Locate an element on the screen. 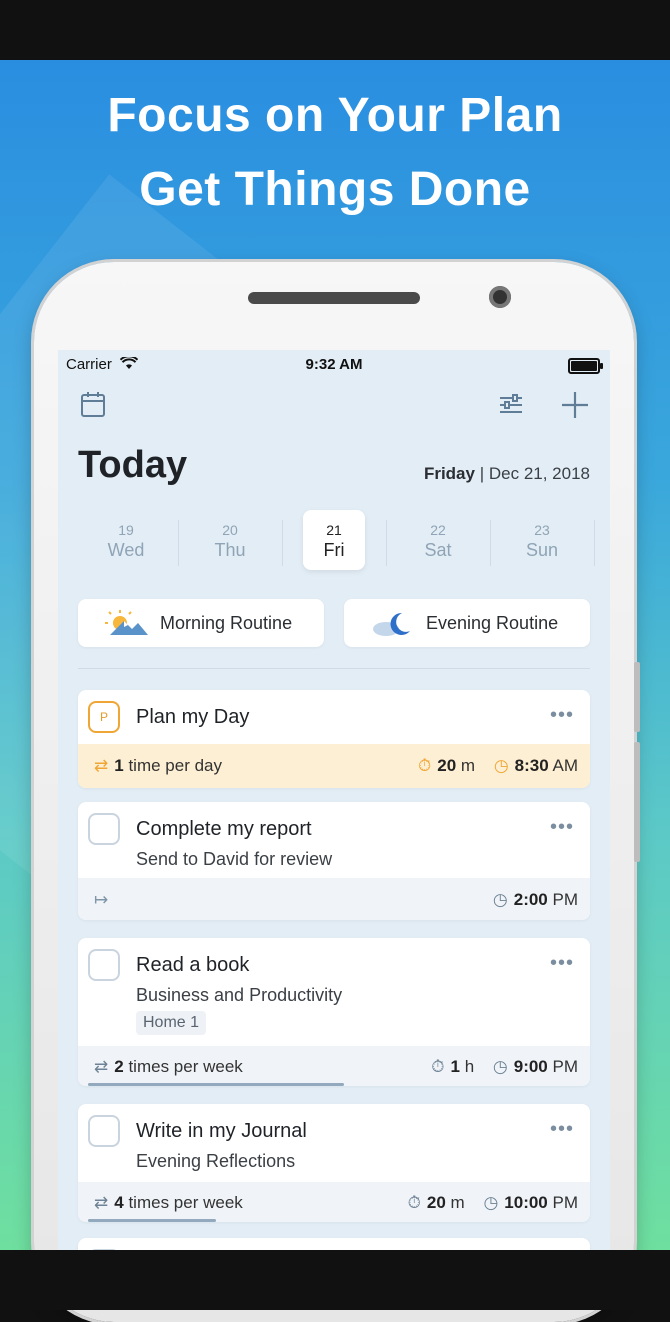 Image resolution: width=670 pixels, height=1322 pixels. current-date: Friday | Dec 21, 2018 is located at coordinates (507, 474).